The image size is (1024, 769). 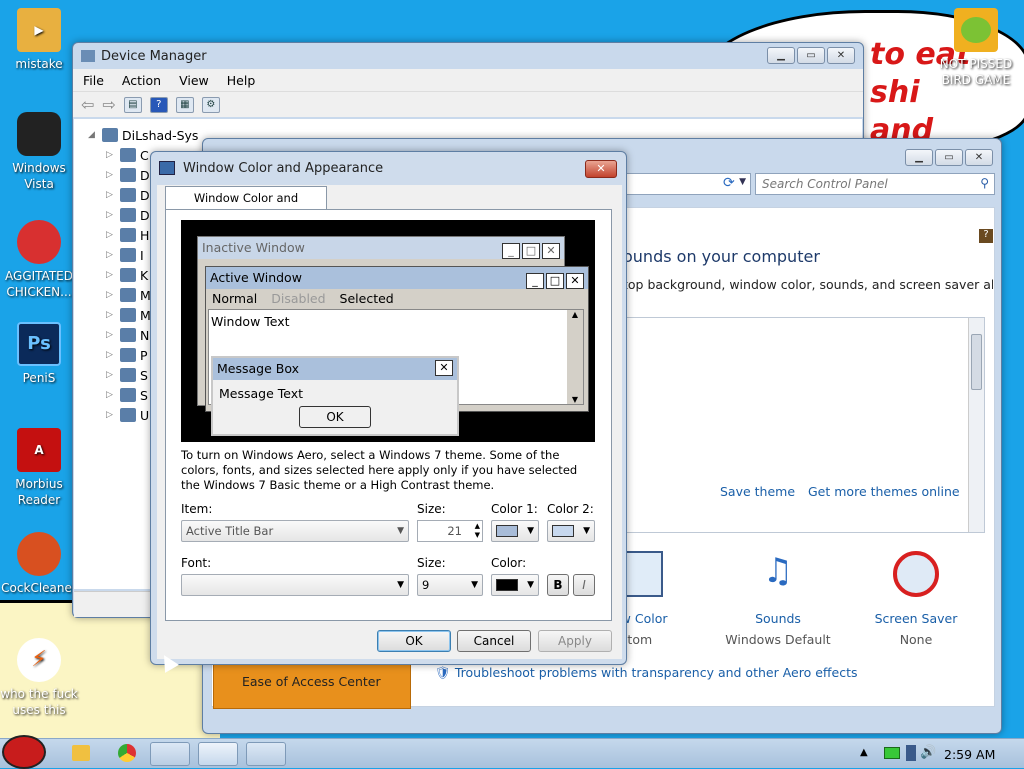 What do you see at coordinates (916, 601) in the screenshot?
I see `screen-saver-item: Screen Saver None` at bounding box center [916, 601].